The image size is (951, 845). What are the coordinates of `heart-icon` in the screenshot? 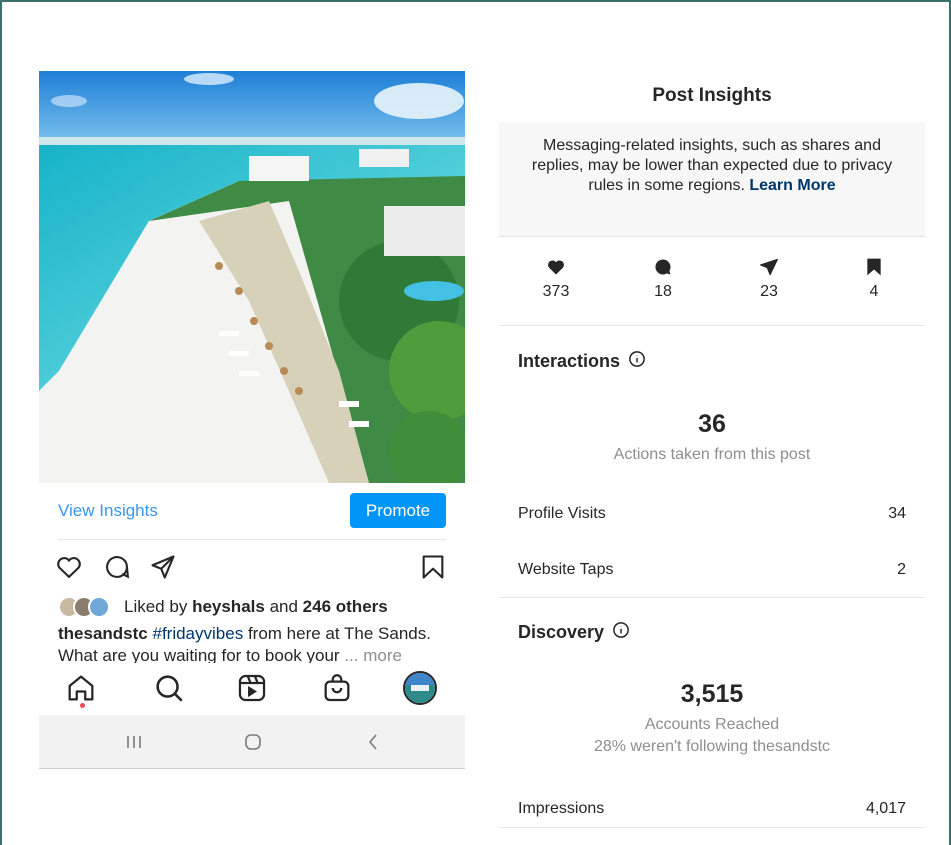 It's located at (556, 267).